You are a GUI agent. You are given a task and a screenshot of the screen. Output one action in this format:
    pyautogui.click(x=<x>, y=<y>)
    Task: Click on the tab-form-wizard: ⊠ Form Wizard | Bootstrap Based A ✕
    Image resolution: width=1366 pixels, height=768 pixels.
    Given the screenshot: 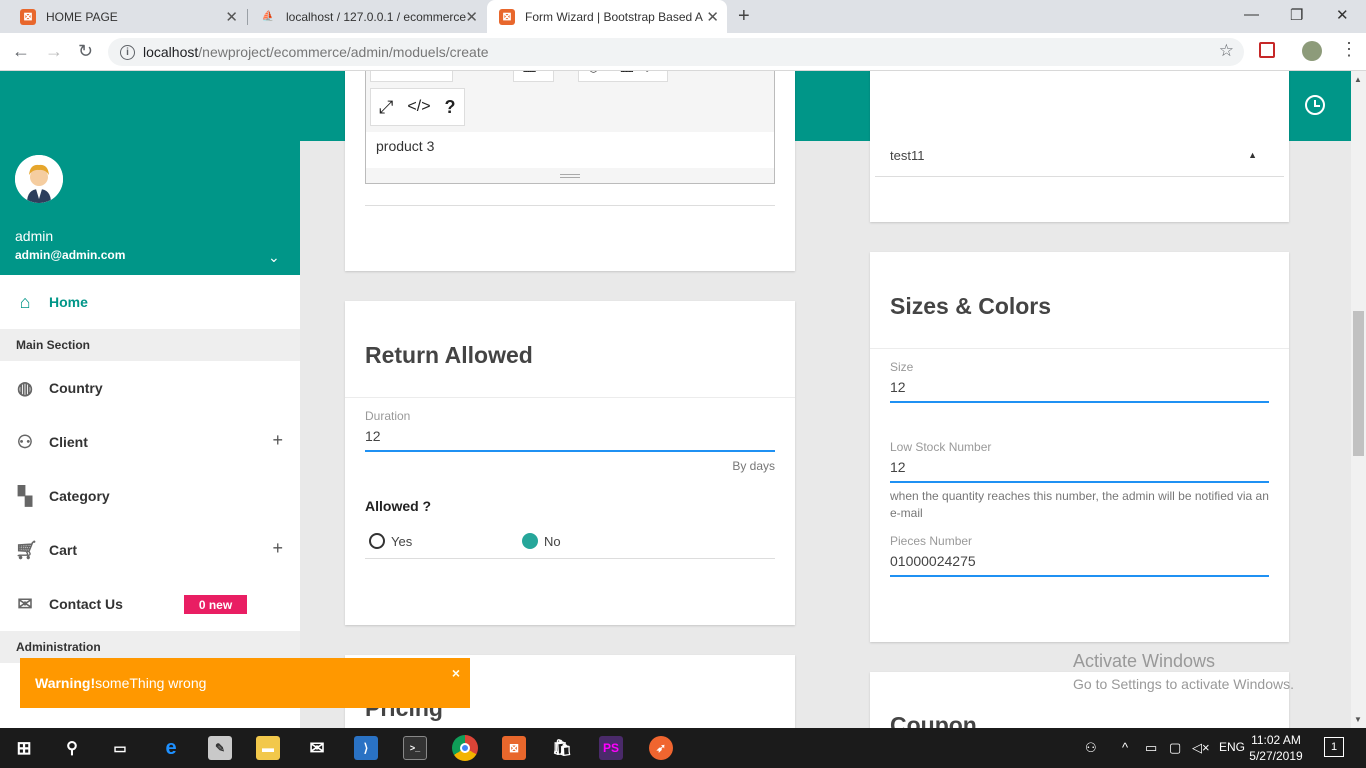 What is the action you would take?
    pyautogui.click(x=607, y=16)
    